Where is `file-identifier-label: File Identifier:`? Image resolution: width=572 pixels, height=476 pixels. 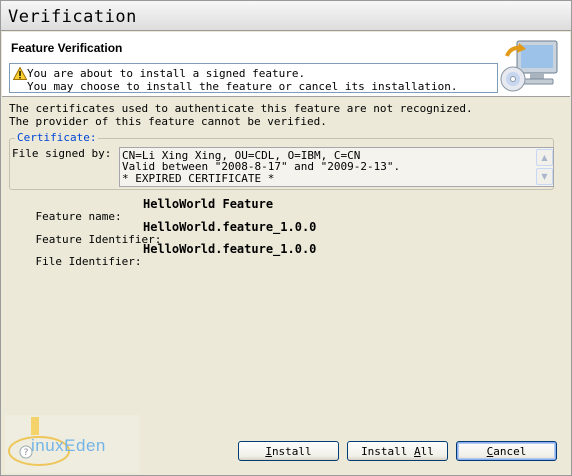 file-identifier-label: File Identifier: is located at coordinates (88, 261).